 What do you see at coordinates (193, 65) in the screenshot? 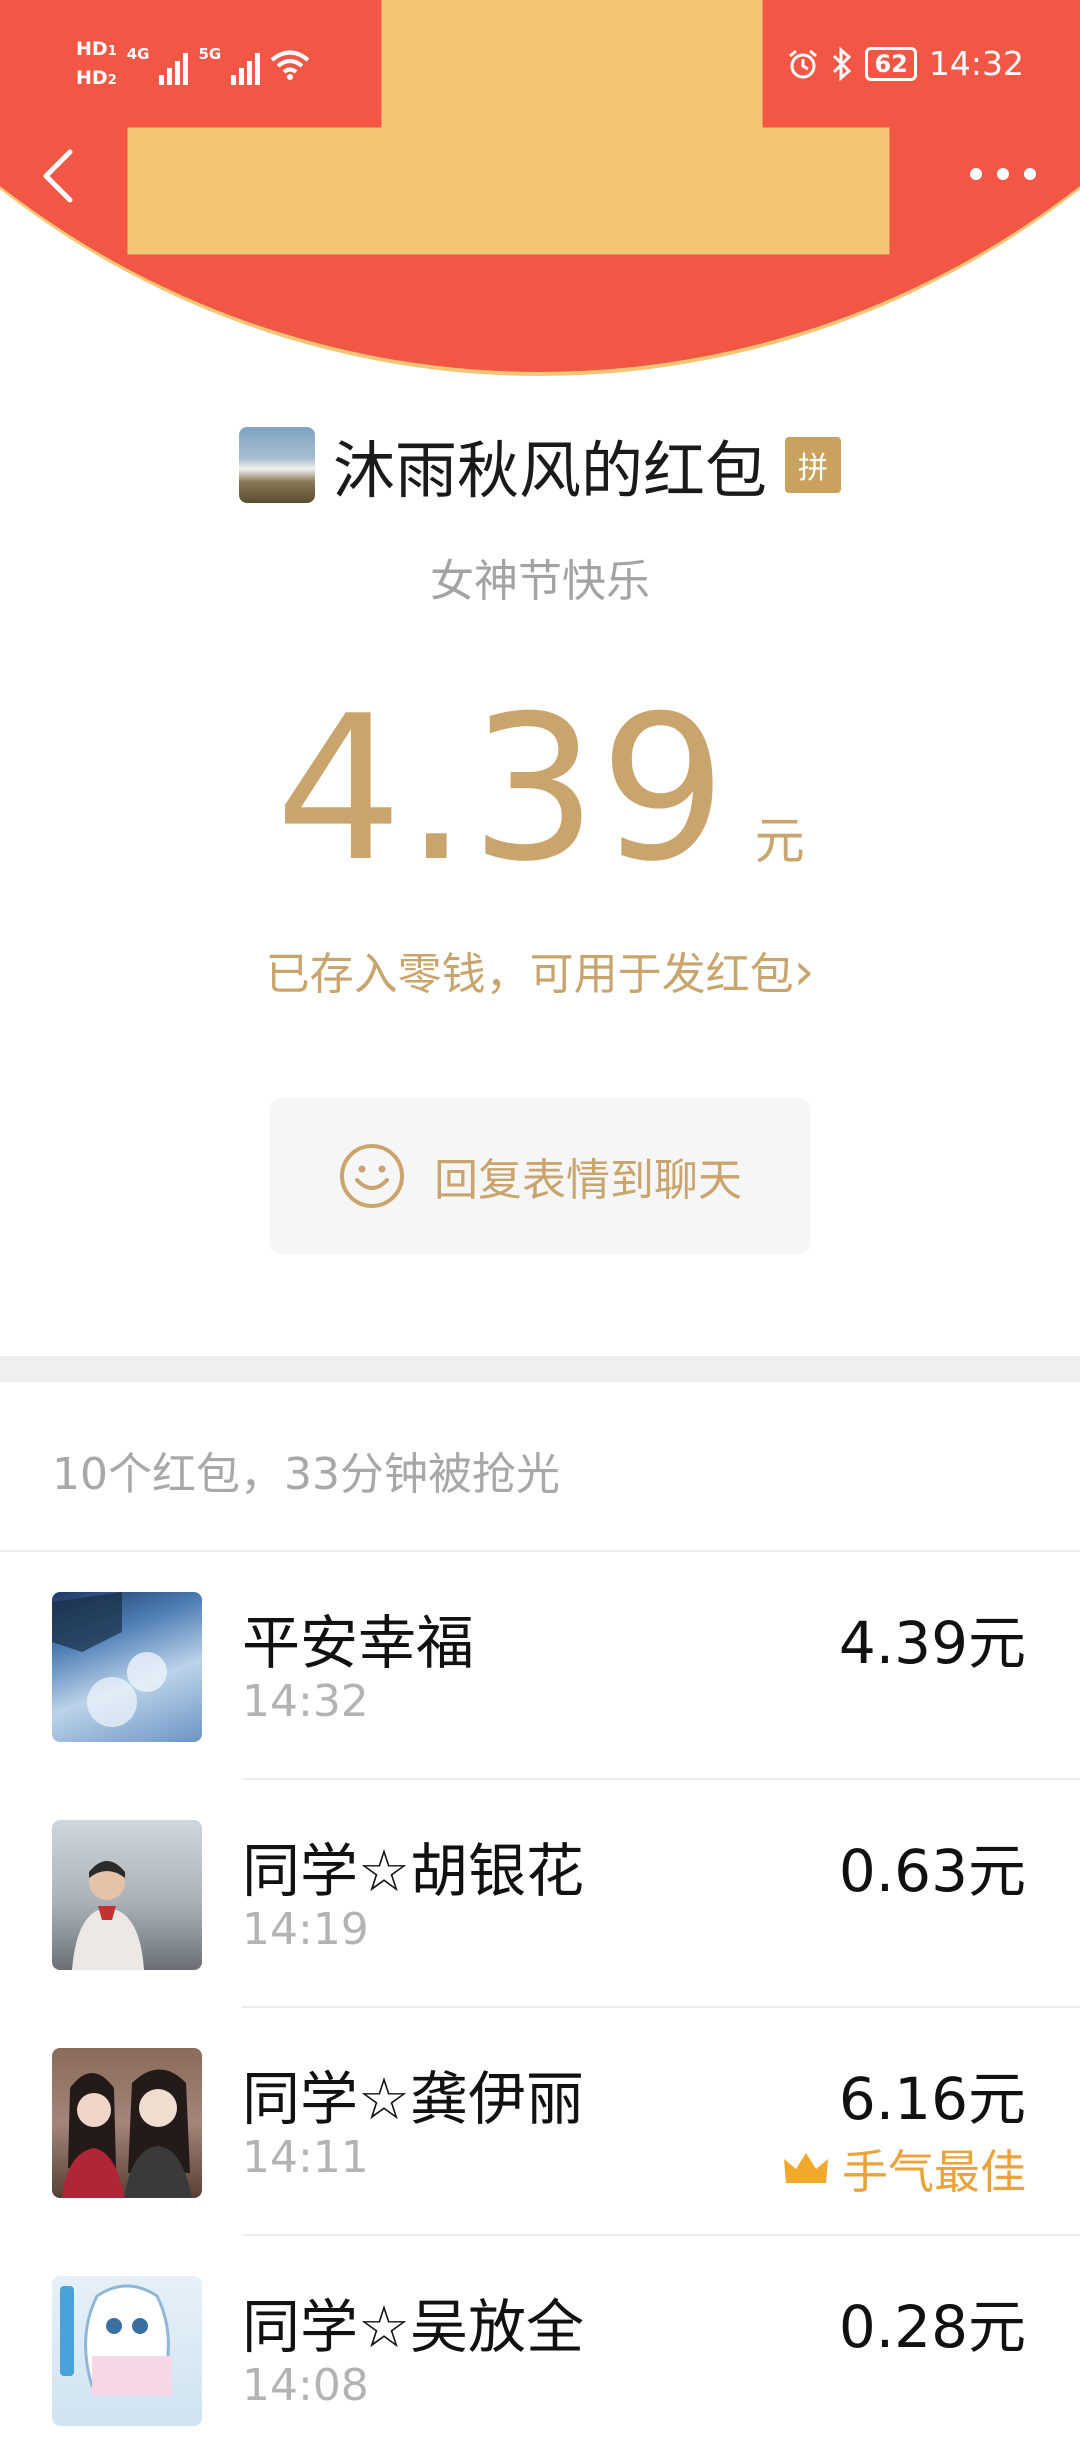
I see `status-bar-left: HD1 HD2 4G 5G` at bounding box center [193, 65].